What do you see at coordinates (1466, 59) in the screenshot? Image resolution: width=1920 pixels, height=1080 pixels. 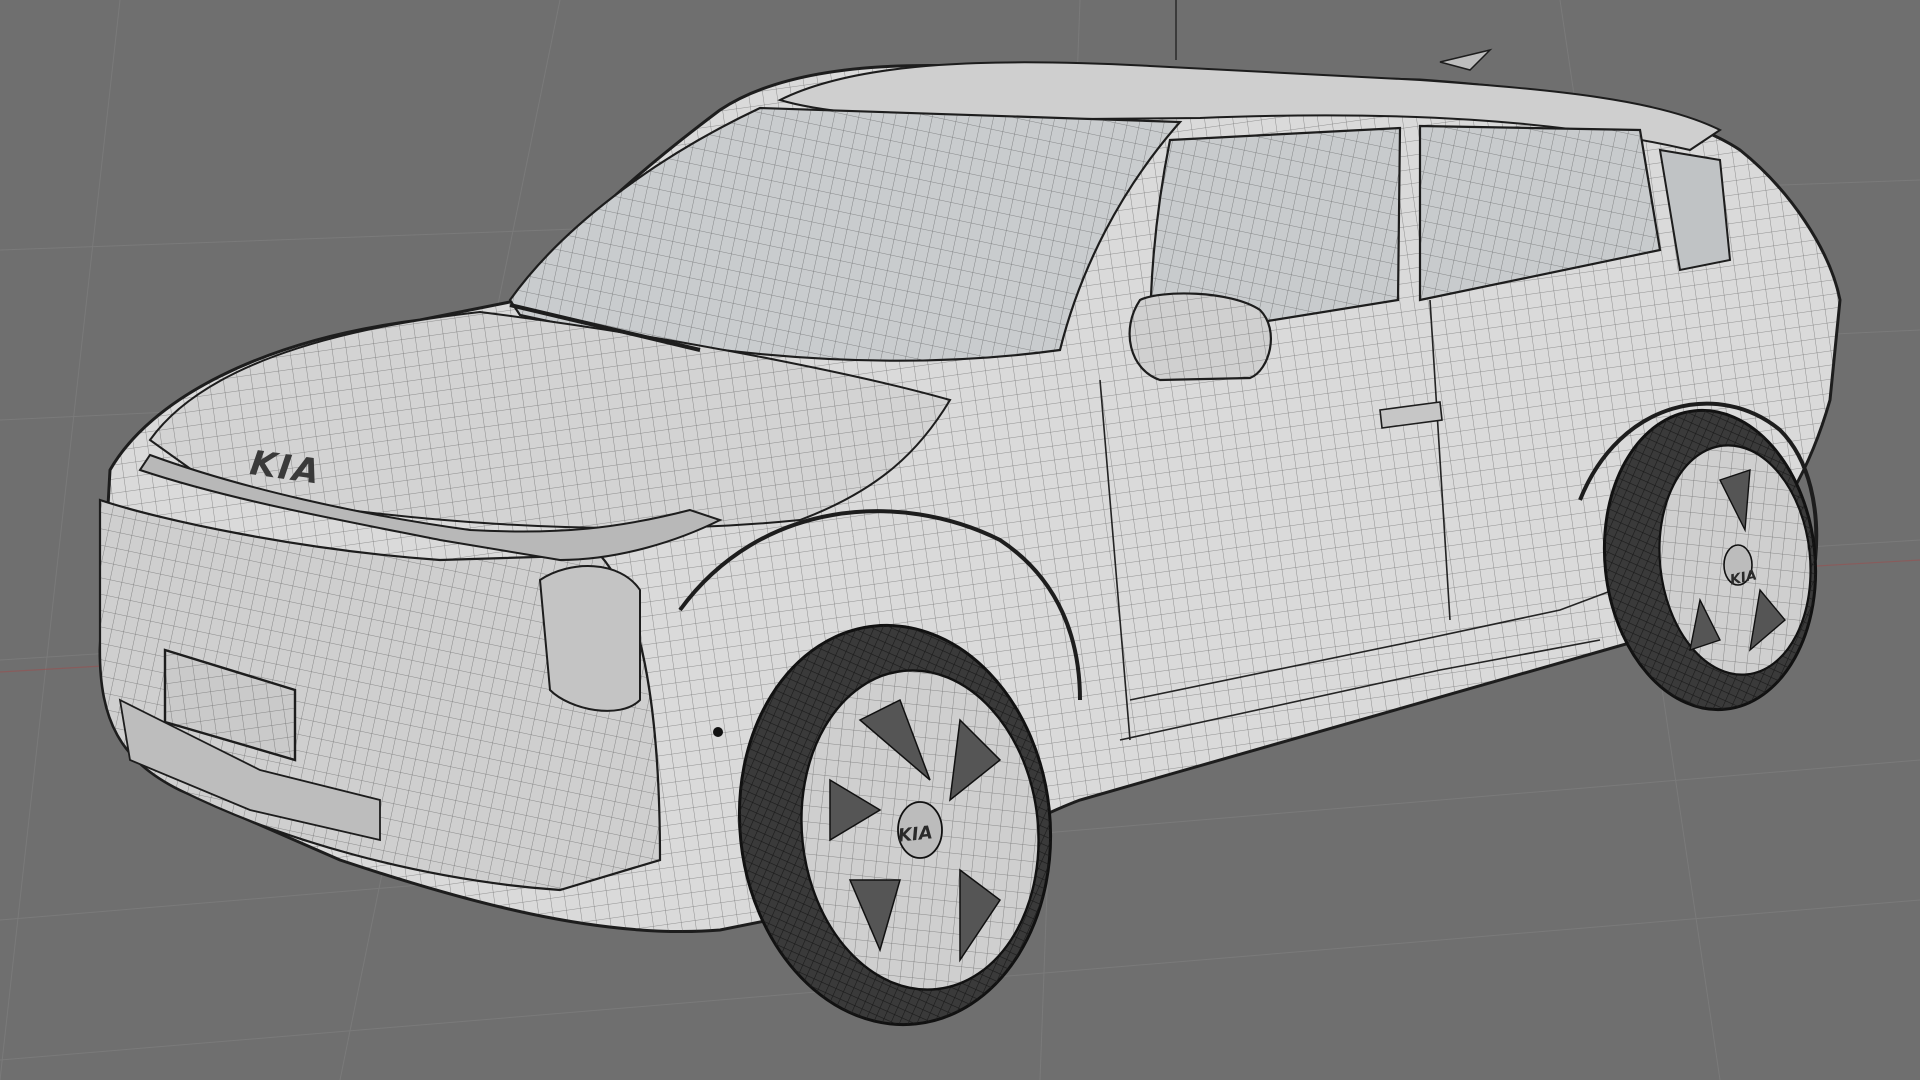 I see `shark-fin-antenna` at bounding box center [1466, 59].